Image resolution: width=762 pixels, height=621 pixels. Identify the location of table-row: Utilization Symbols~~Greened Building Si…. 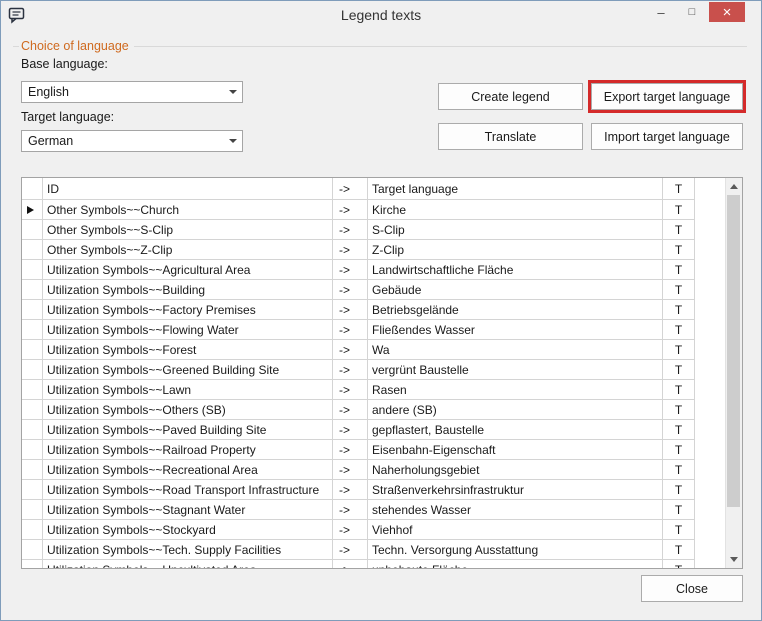
(373, 370).